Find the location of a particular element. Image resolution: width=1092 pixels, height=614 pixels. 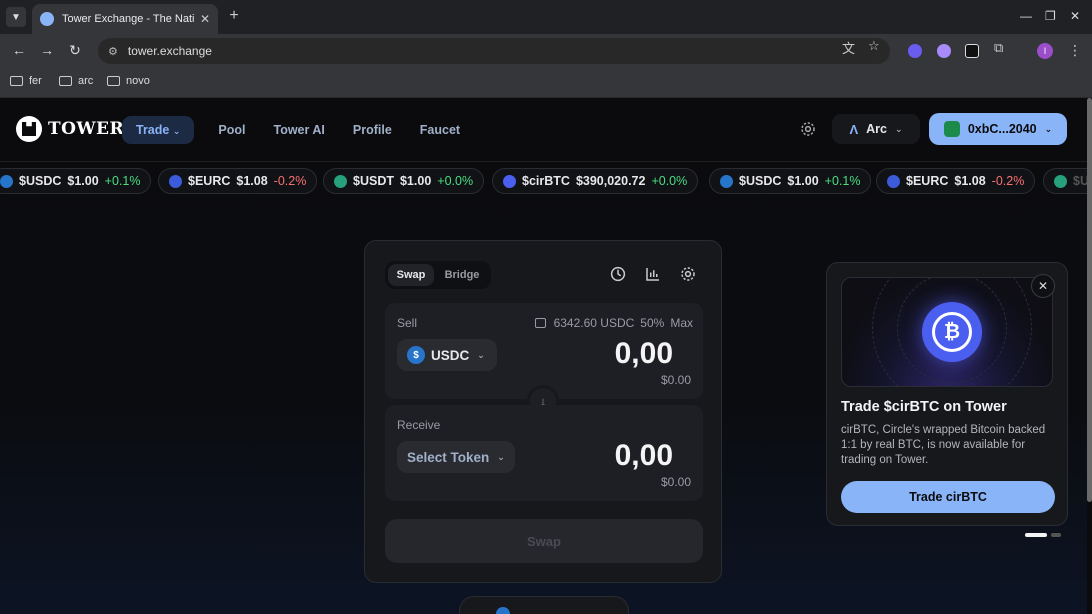

nav-tower-ai: Tower AI is located at coordinates (298, 130).